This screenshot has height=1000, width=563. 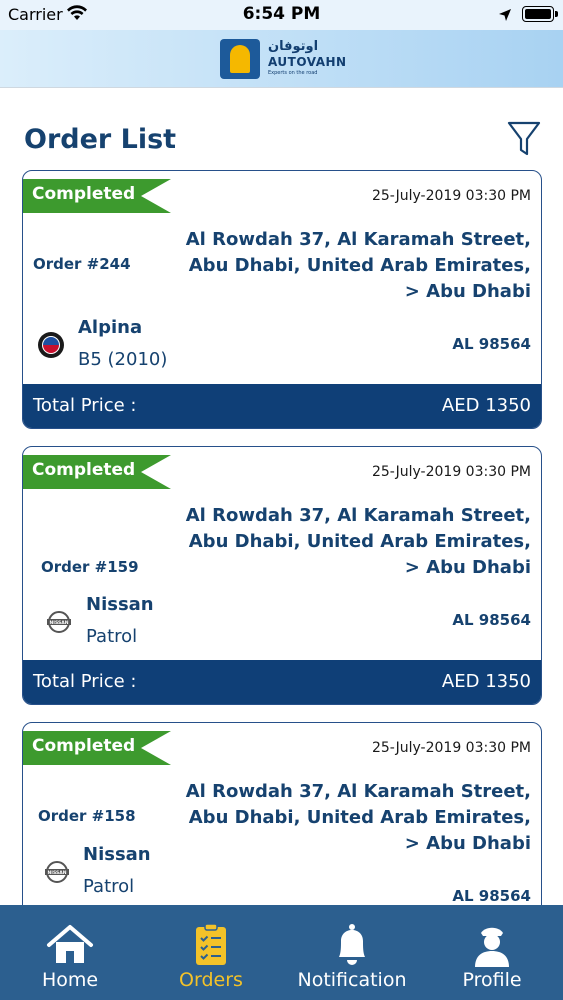 What do you see at coordinates (70, 980) in the screenshot?
I see `tab-label: Home` at bounding box center [70, 980].